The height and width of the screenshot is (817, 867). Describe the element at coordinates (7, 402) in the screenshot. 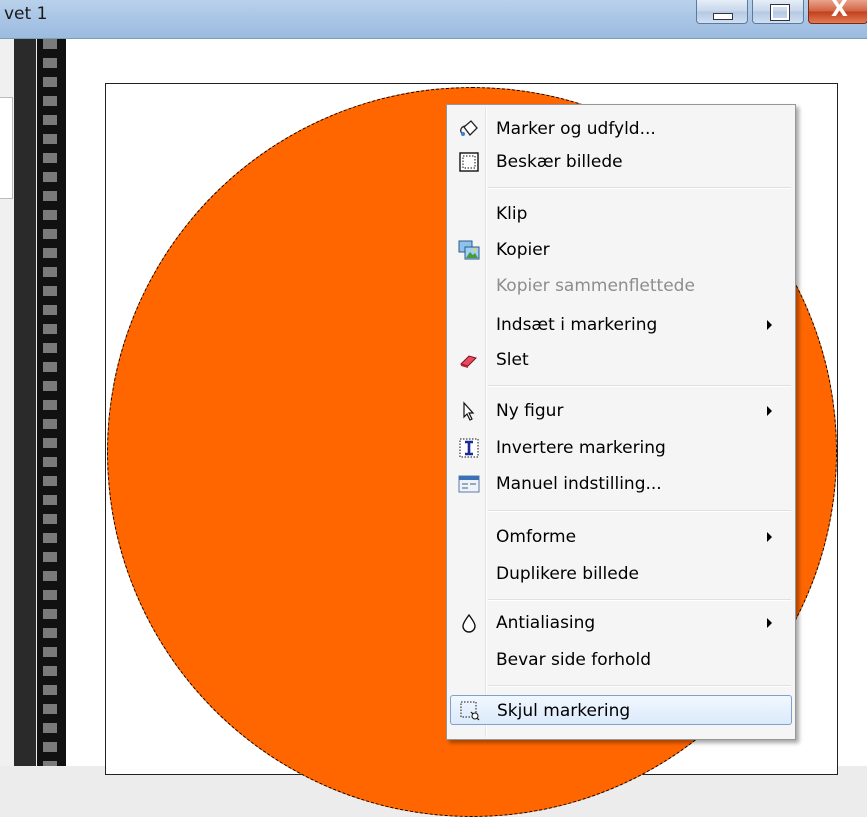

I see `left-panel` at that location.